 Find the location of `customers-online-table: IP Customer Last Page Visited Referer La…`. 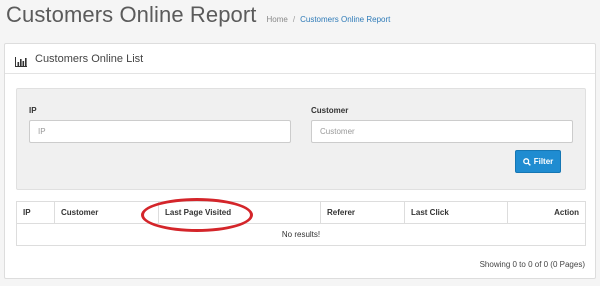

customers-online-table: IP Customer Last Page Visited Referer La… is located at coordinates (301, 223).